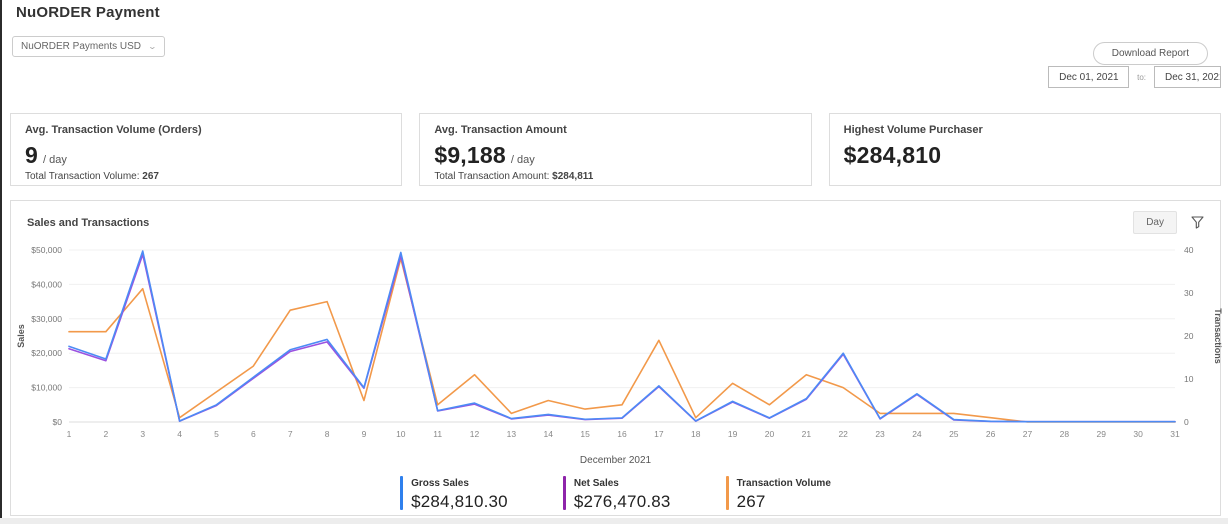 This screenshot has height=524, width=1228. I want to click on svg-text: 5, so click(216, 434).